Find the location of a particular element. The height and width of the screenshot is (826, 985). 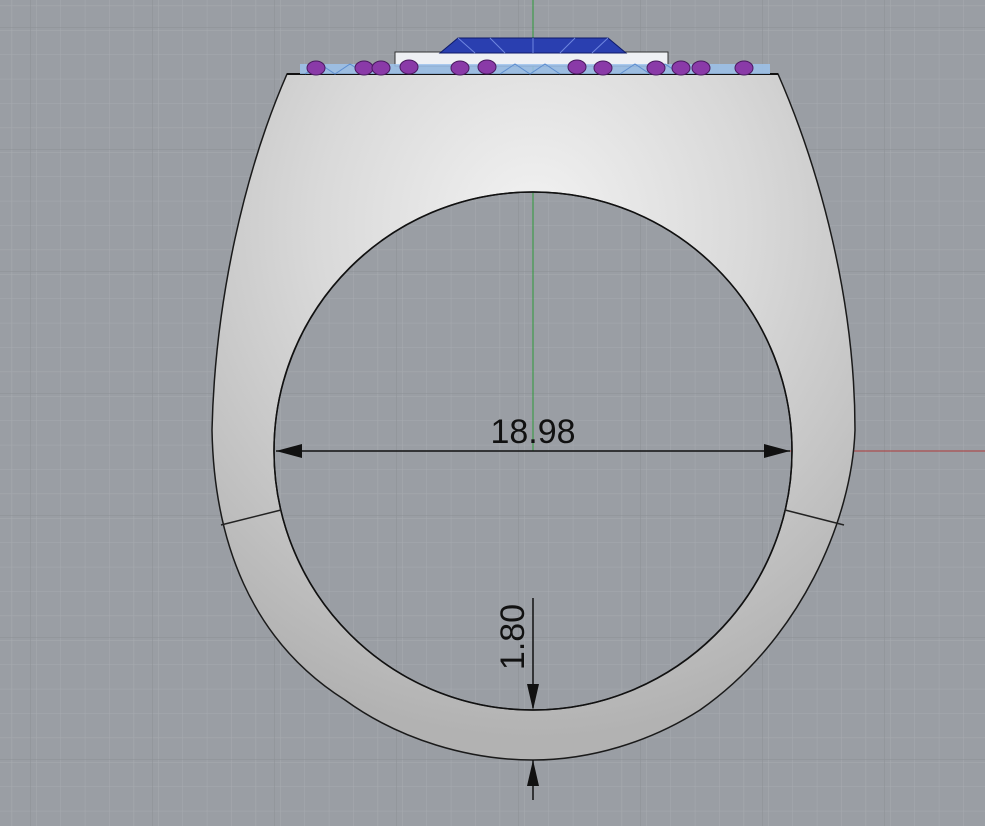

thickness-dimension-label: 1.80 is located at coordinates (513, 637).